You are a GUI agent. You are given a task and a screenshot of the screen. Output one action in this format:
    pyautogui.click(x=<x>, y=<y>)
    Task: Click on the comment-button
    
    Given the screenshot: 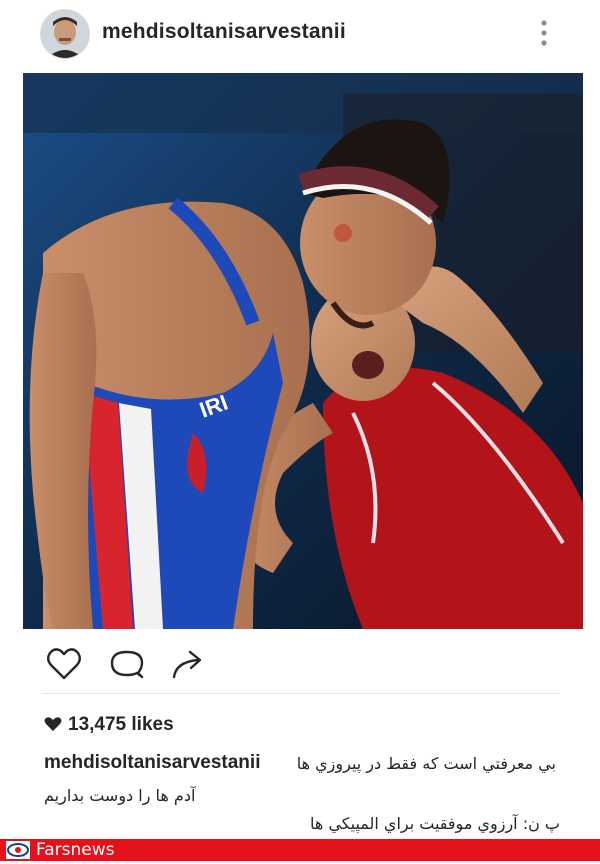 What is the action you would take?
    pyautogui.click(x=127, y=664)
    